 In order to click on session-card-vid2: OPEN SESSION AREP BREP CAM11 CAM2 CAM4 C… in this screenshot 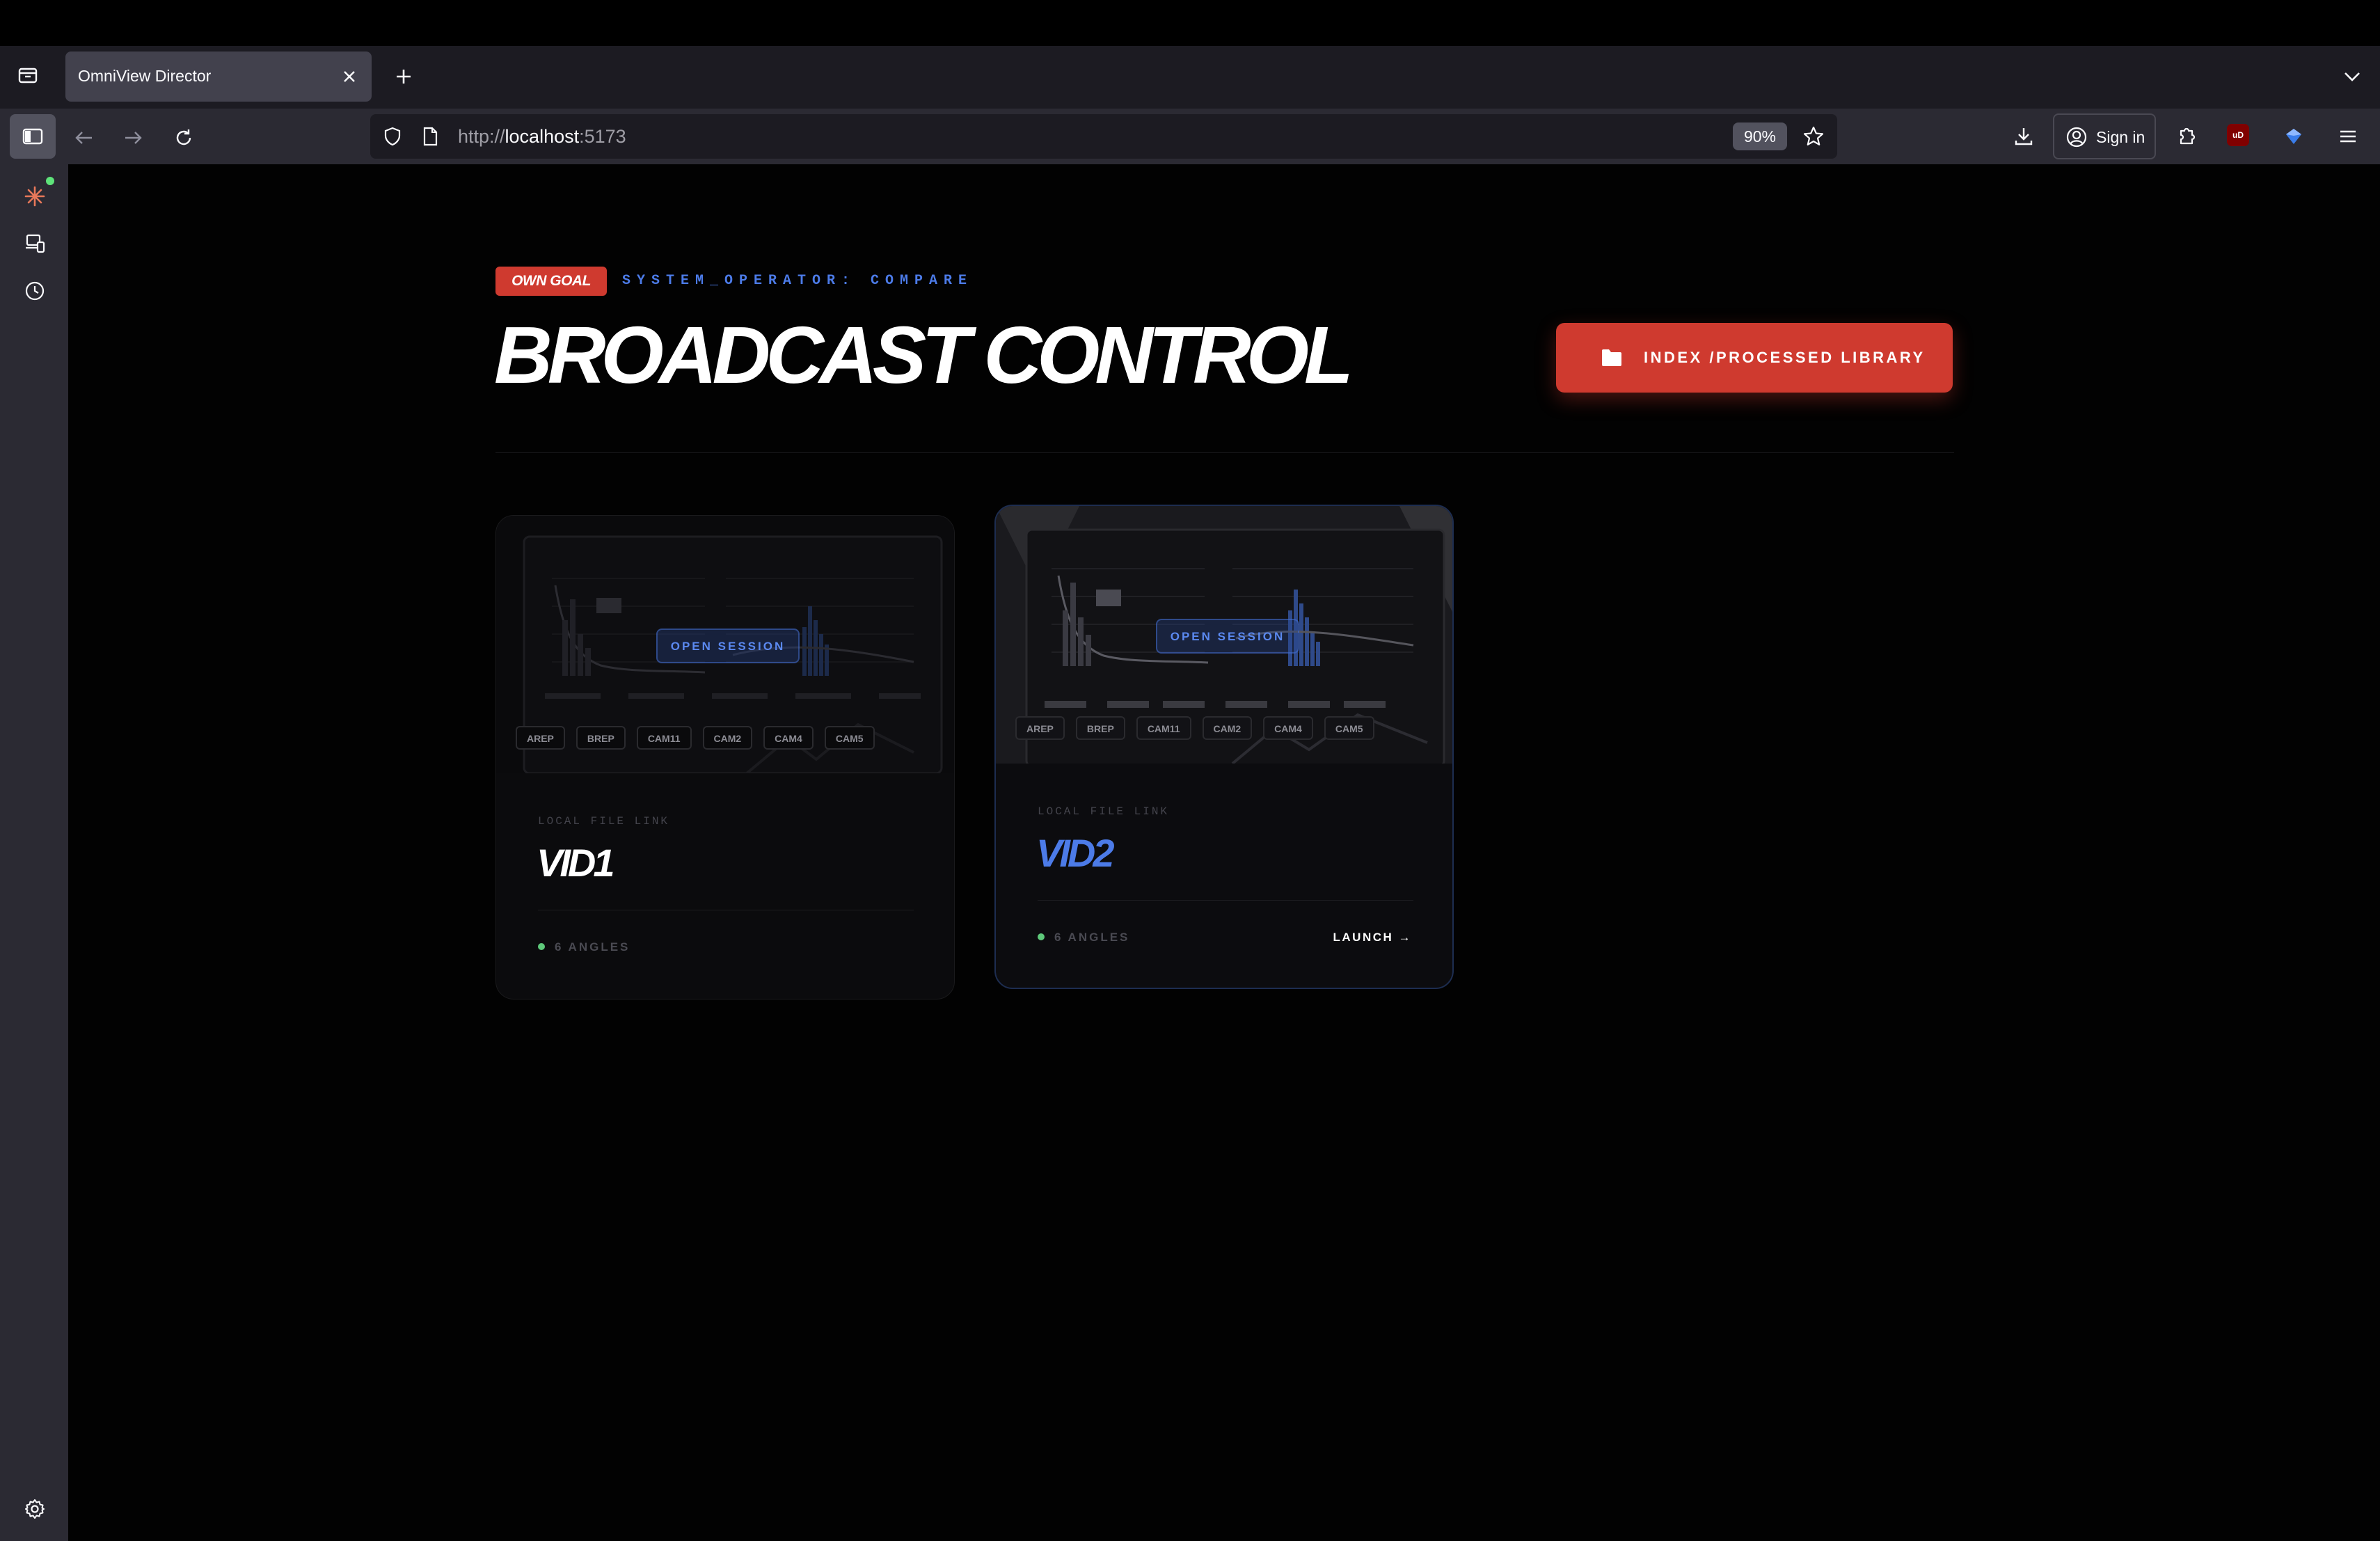, I will do `click(1224, 747)`.